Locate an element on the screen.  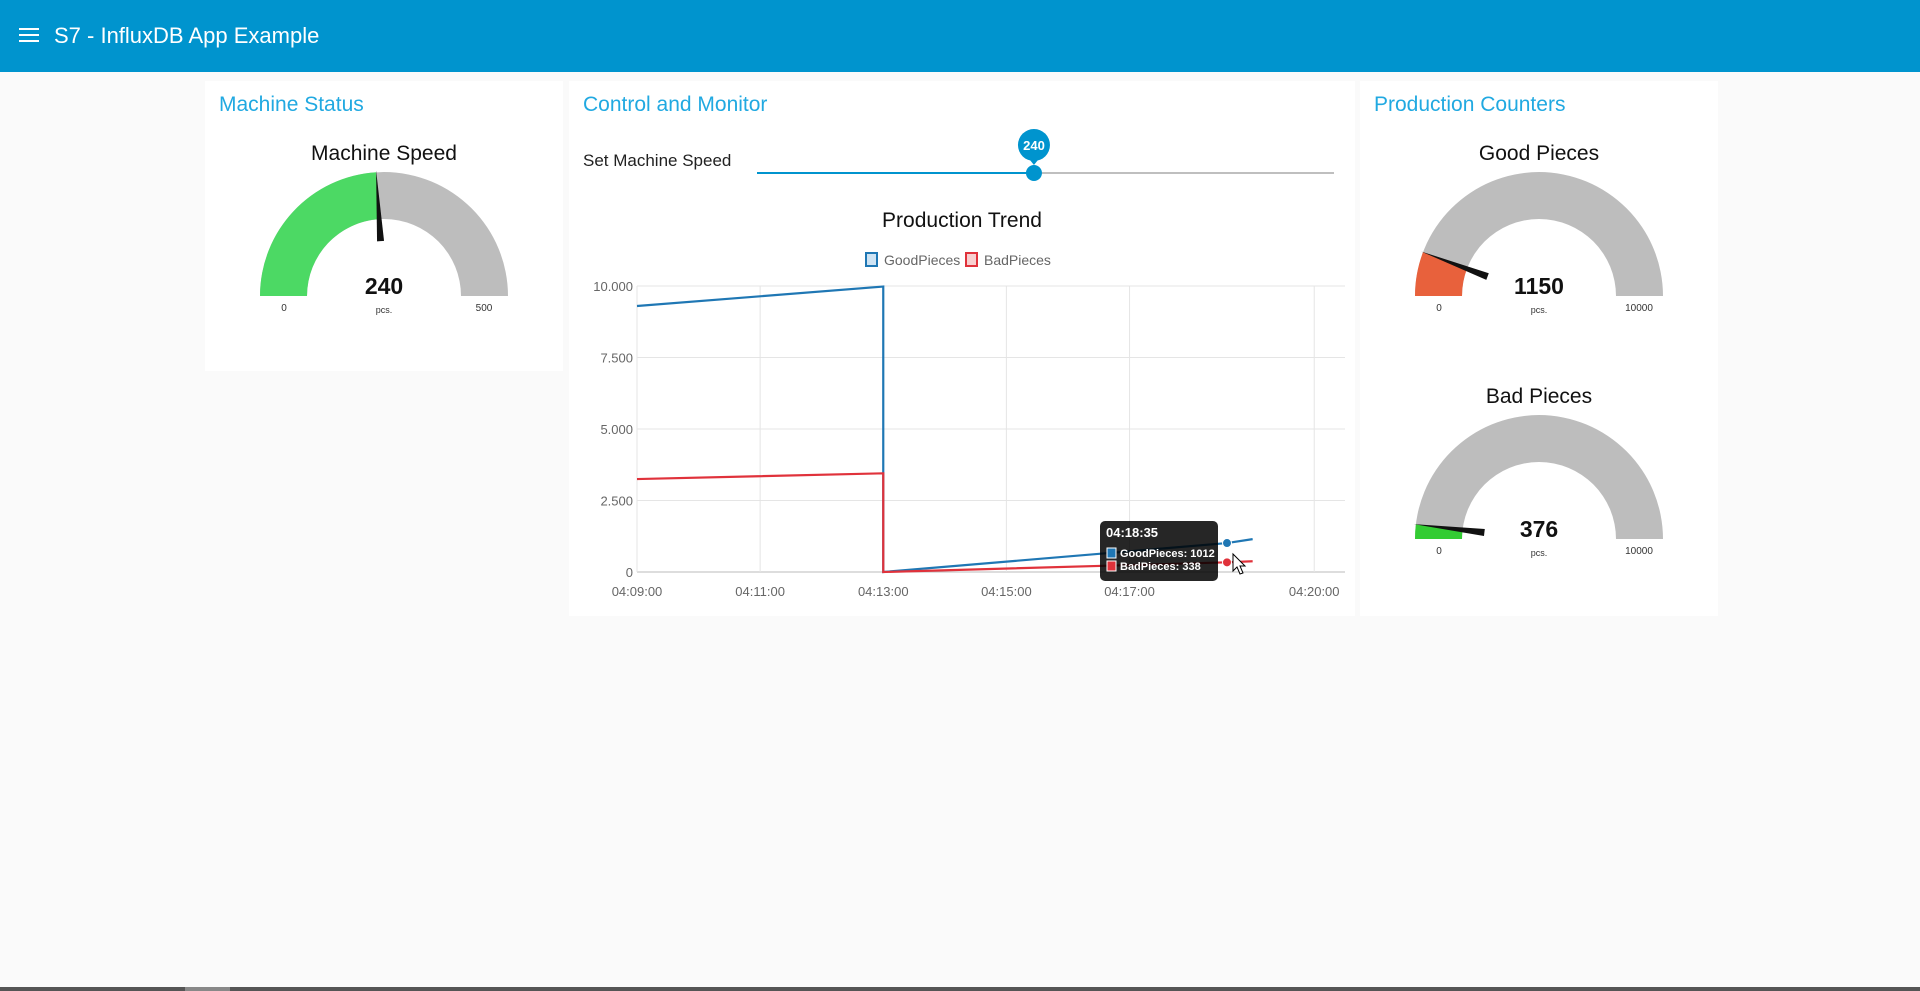
slider-value: 240 is located at coordinates (1034, 145).